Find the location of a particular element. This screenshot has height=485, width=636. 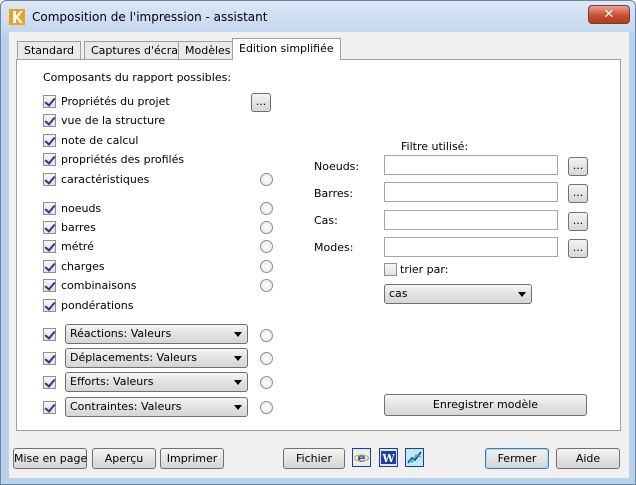

svg-text: W is located at coordinates (388, 458).